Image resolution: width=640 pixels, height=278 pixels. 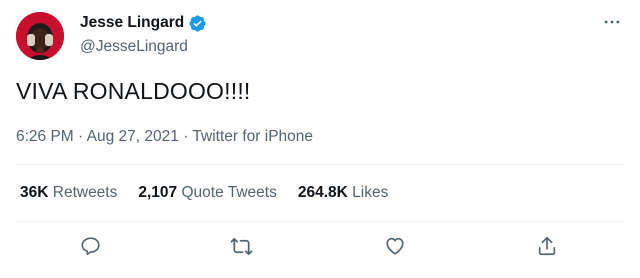 I want to click on retweets-stat: 36K Retweets, so click(x=68, y=193).